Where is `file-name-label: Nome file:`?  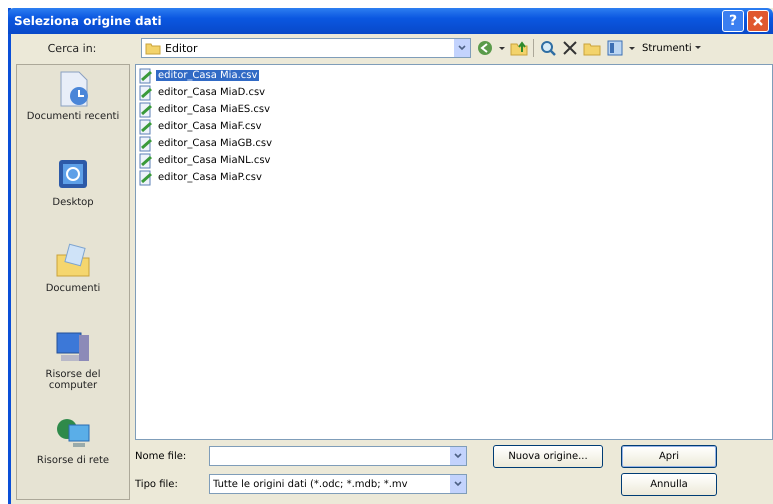 file-name-label: Nome file: is located at coordinates (161, 456).